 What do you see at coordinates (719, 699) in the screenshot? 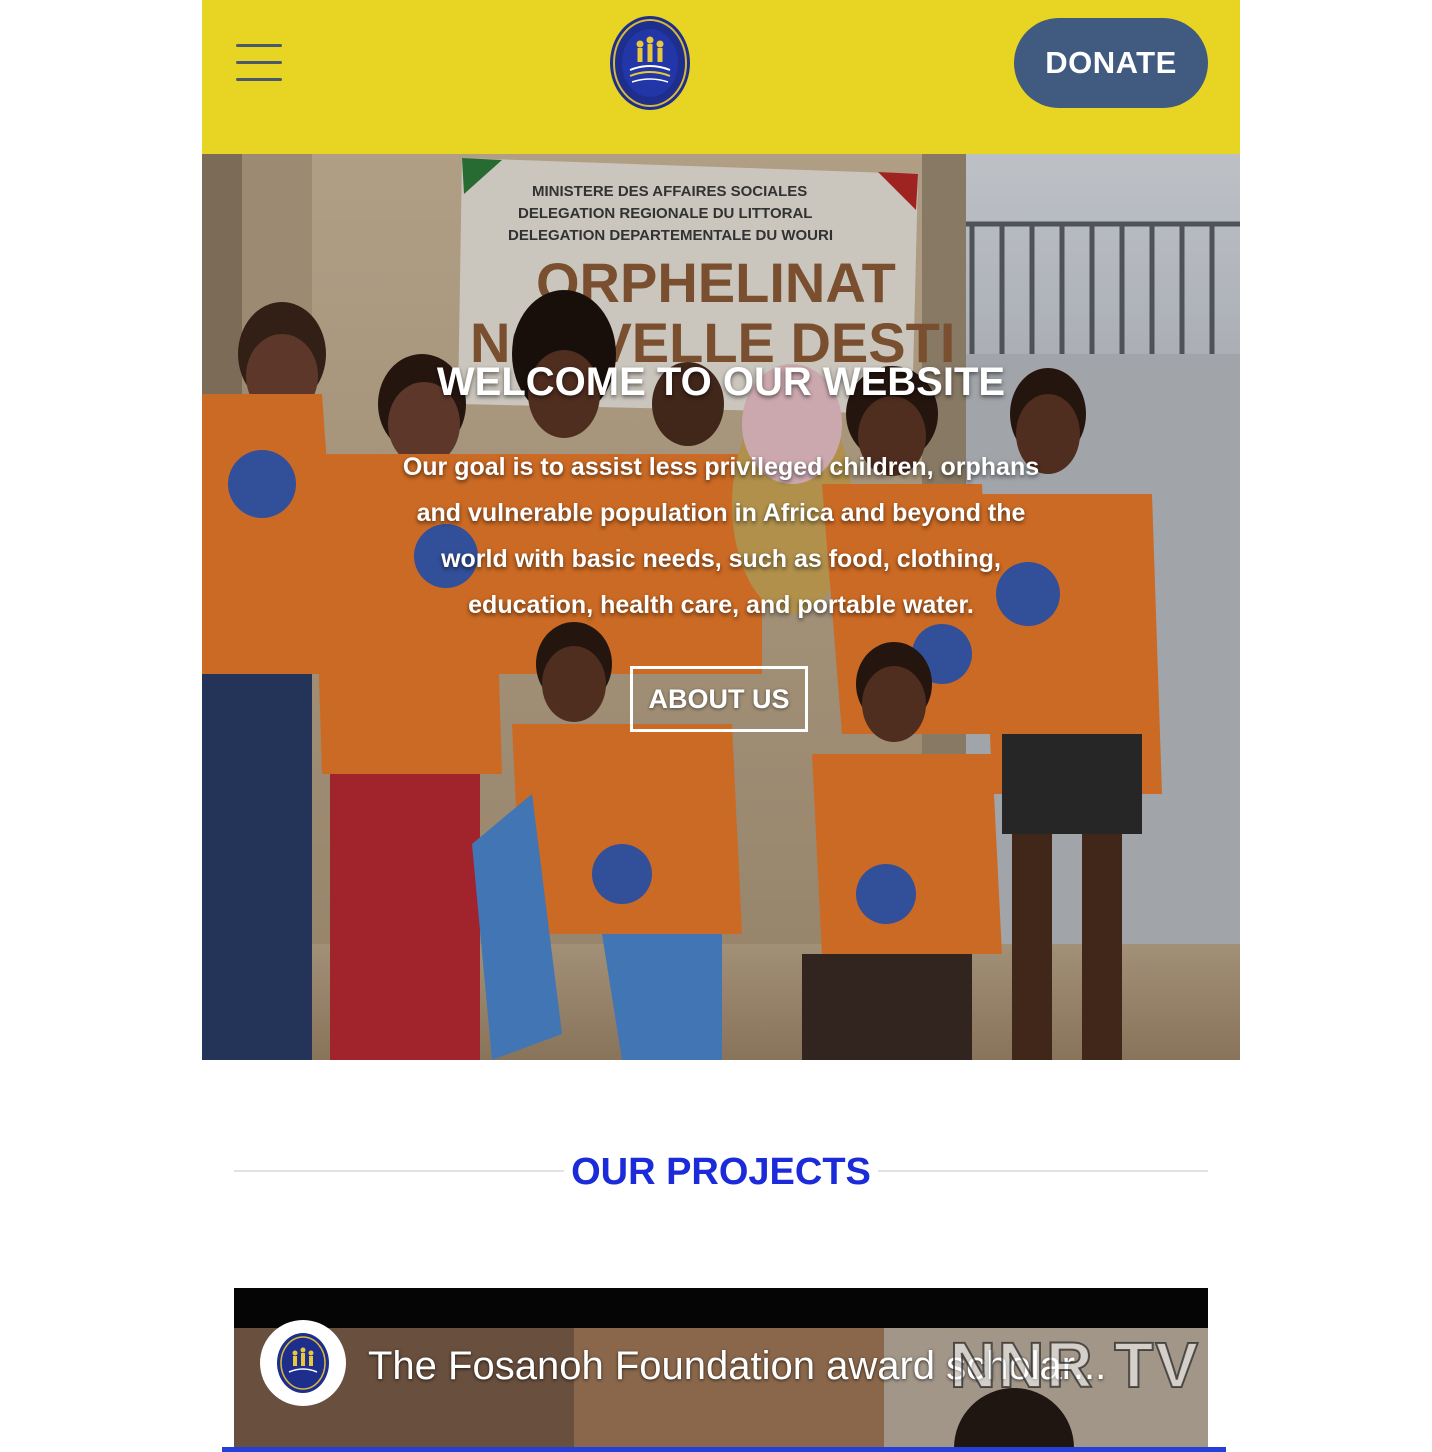
I see `about-us-button: ABOUT US` at bounding box center [719, 699].